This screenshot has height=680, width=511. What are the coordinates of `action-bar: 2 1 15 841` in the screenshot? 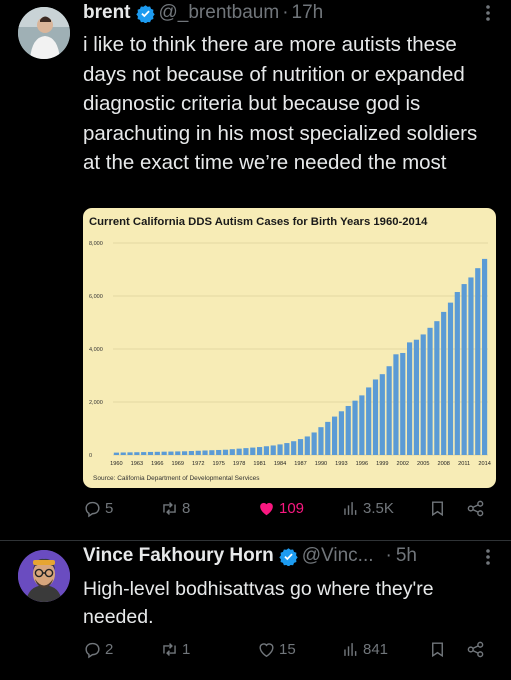 It's located at (293, 653).